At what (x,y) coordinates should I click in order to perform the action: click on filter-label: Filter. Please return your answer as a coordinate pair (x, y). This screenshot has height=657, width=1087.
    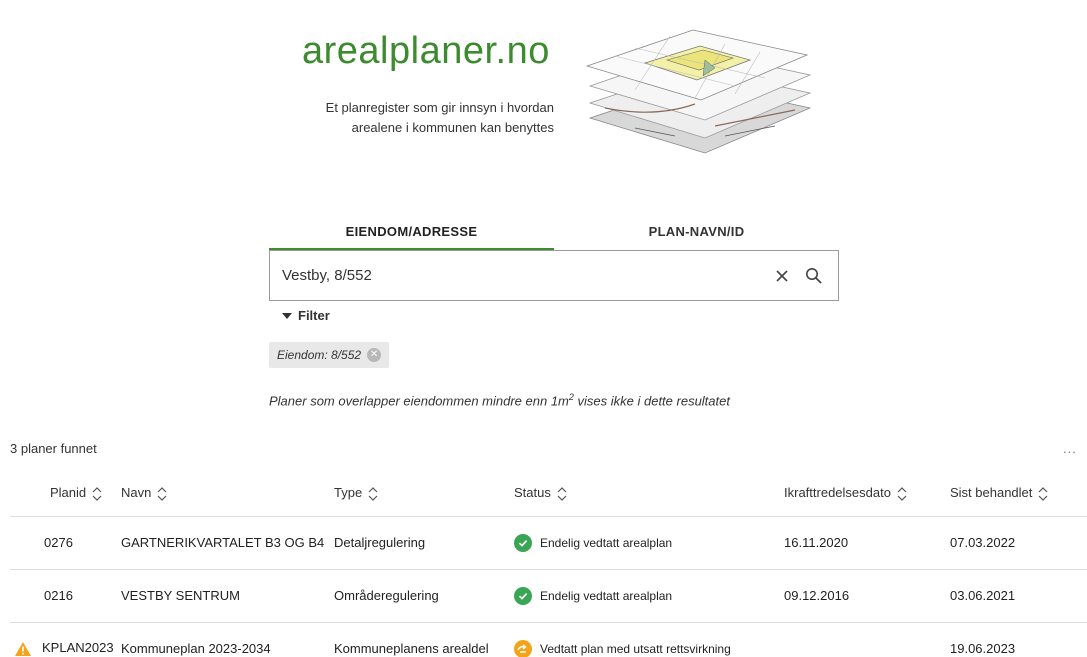
    Looking at the image, I should click on (314, 315).